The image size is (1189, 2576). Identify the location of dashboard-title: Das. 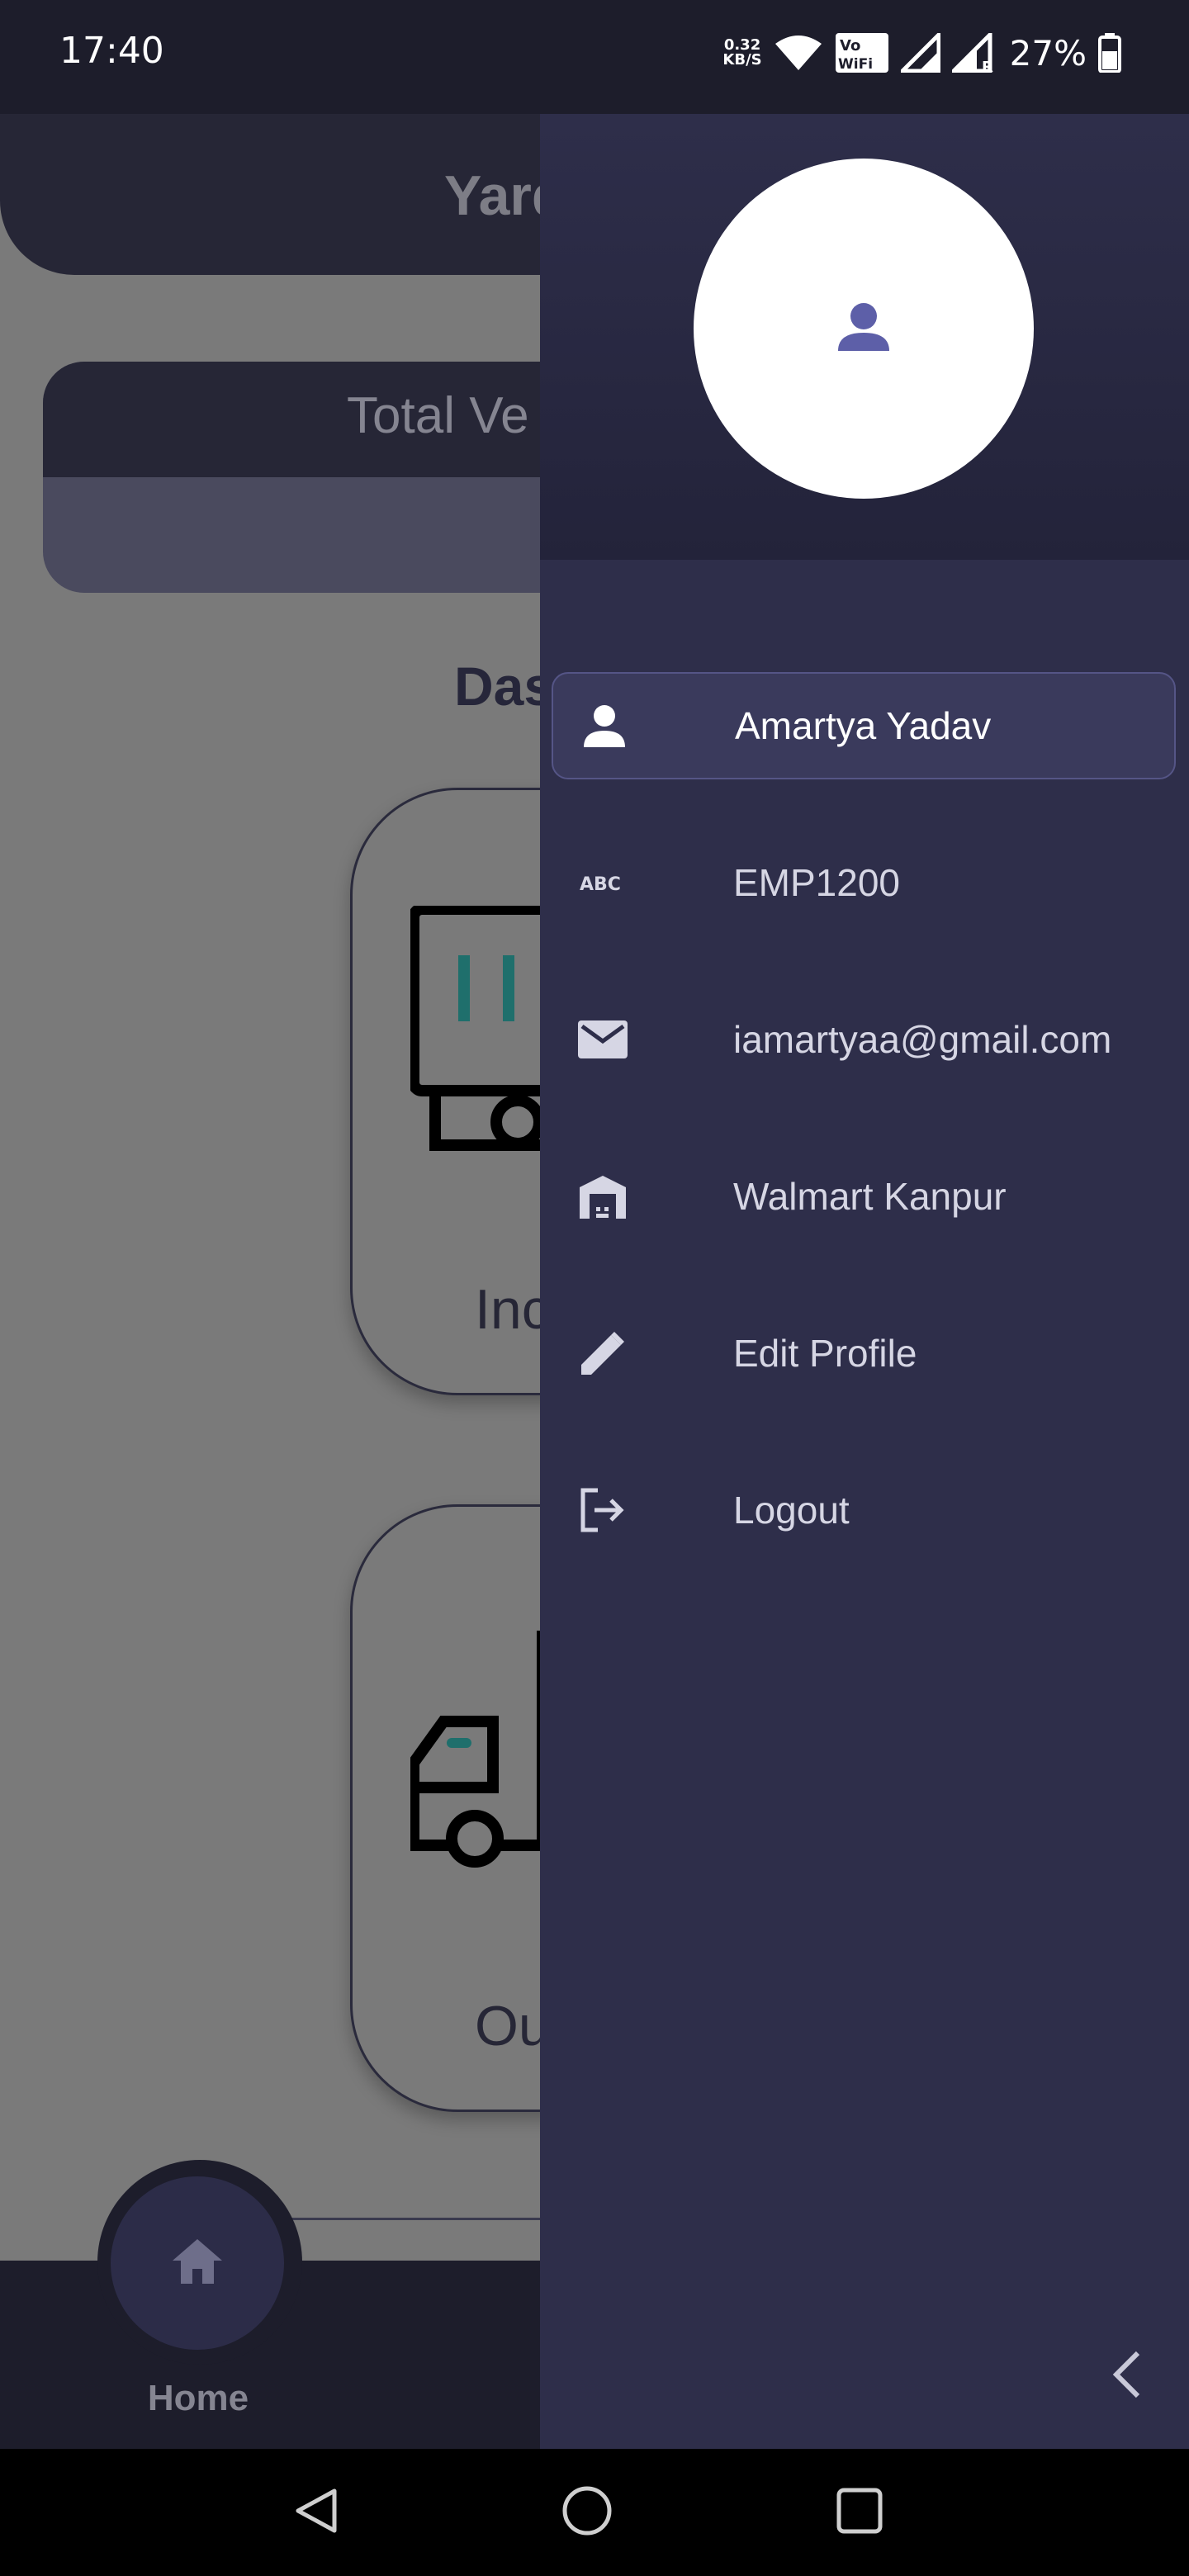
(504, 686).